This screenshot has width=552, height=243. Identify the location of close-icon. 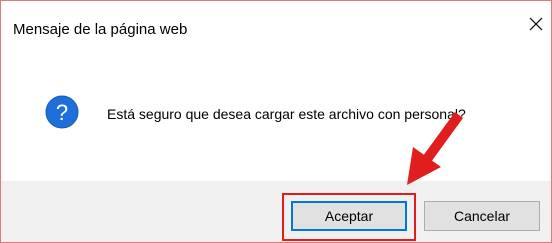
(536, 24).